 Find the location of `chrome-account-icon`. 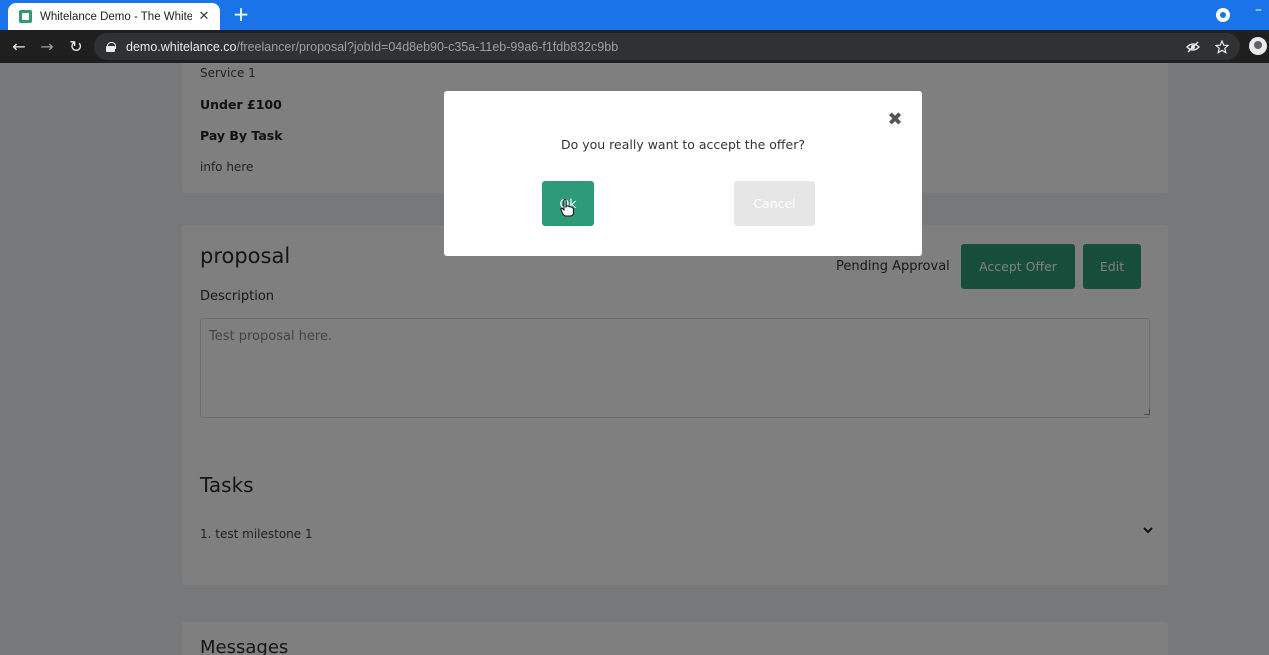

chrome-account-icon is located at coordinates (1223, 15).